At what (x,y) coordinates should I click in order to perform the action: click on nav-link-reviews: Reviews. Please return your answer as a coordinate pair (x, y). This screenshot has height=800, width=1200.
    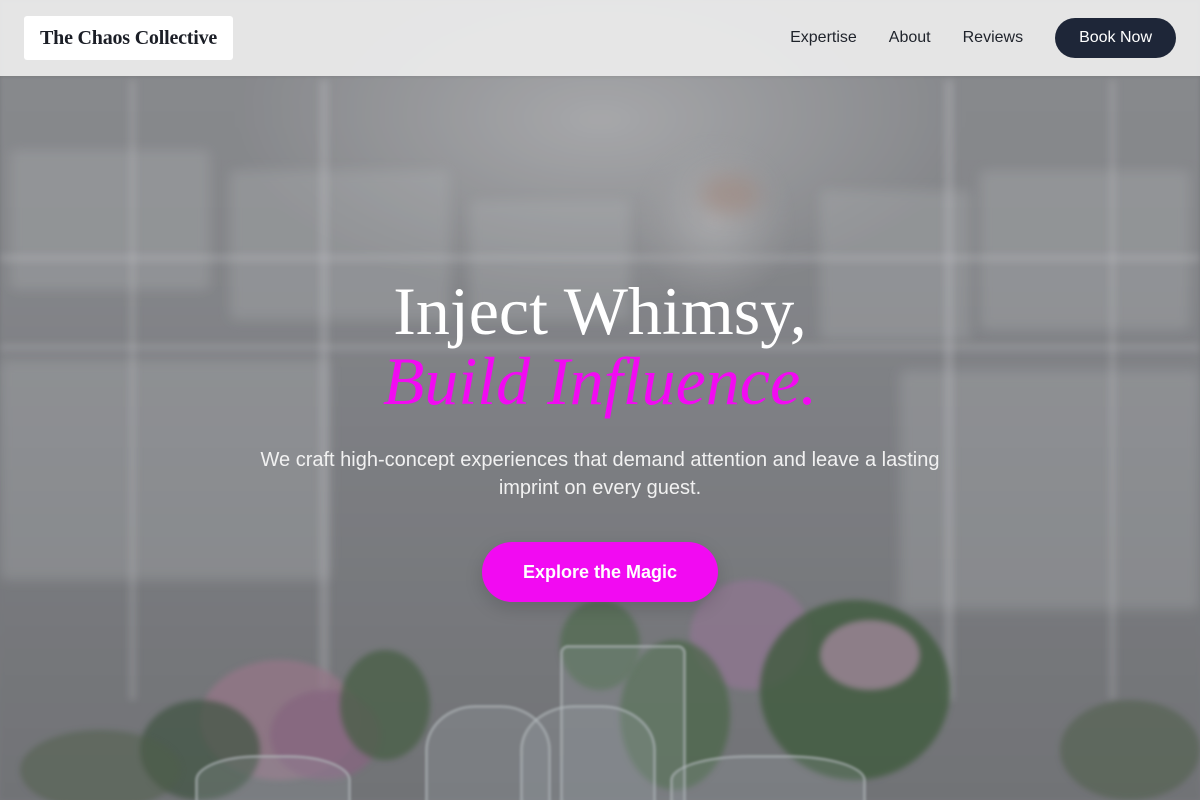
    Looking at the image, I should click on (993, 38).